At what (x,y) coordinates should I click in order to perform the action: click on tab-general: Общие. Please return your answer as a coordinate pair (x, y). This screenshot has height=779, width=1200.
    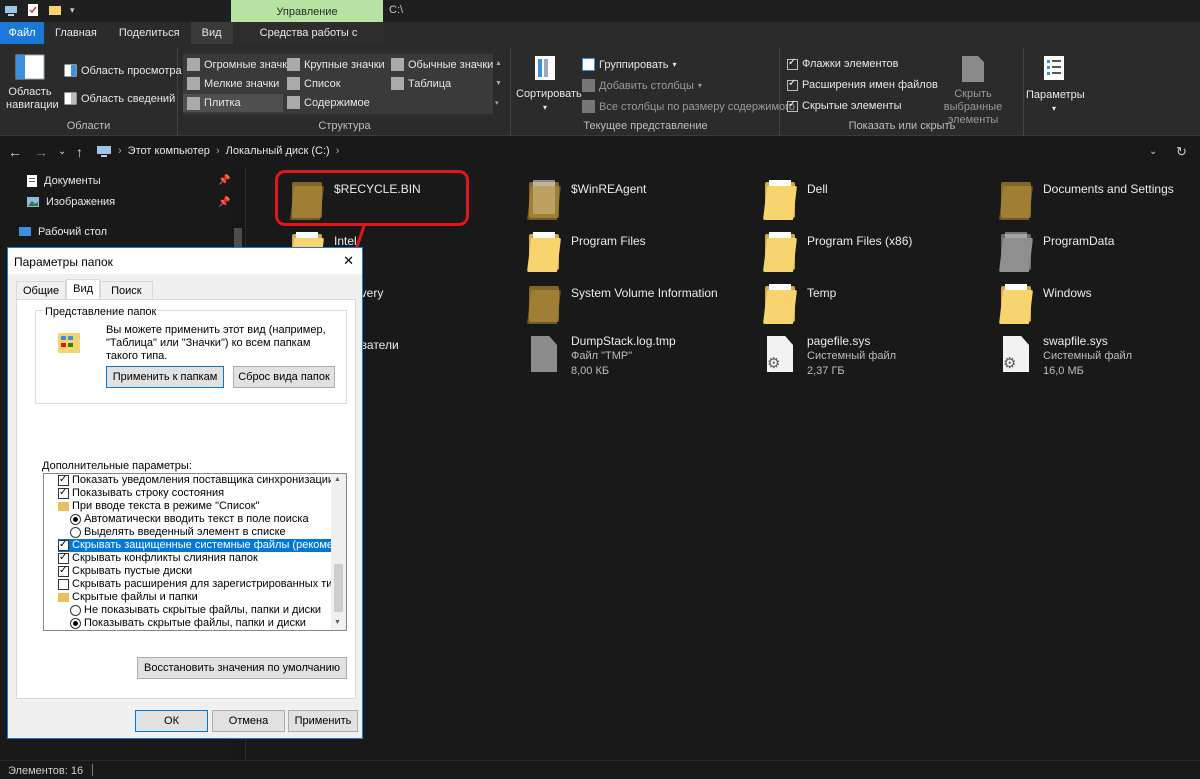
    Looking at the image, I should click on (41, 290).